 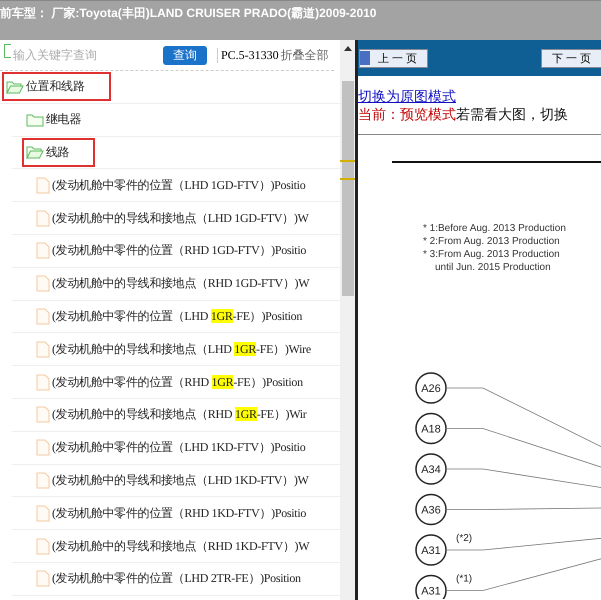 I want to click on collapse-all-link: 折叠全部, so click(x=304, y=55).